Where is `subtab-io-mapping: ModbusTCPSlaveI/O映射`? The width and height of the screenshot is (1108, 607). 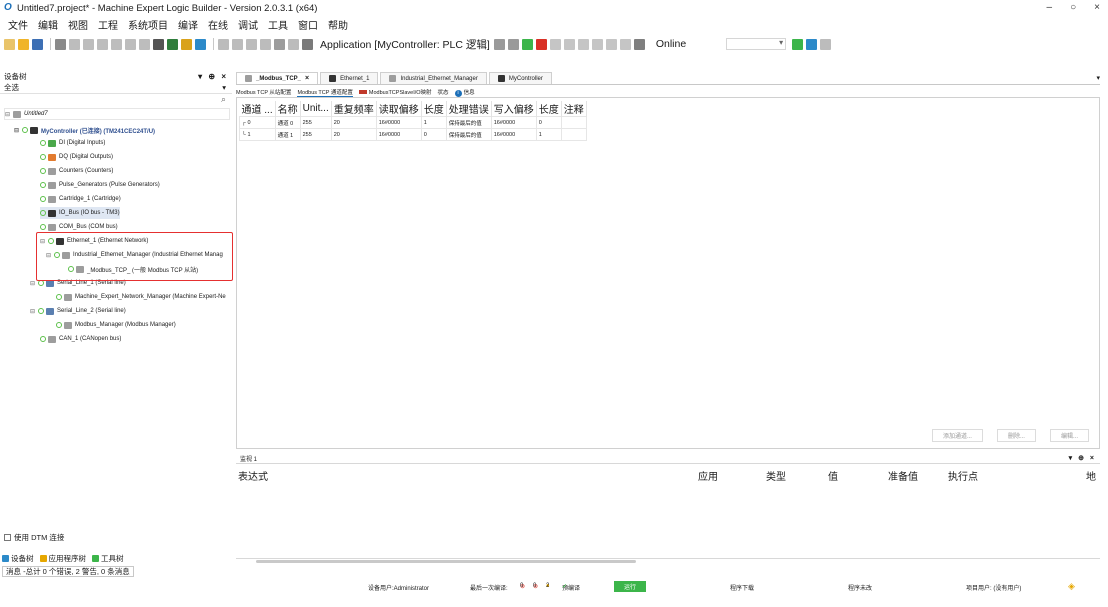 subtab-io-mapping: ModbusTCPSlaveI/O映射 is located at coordinates (395, 92).